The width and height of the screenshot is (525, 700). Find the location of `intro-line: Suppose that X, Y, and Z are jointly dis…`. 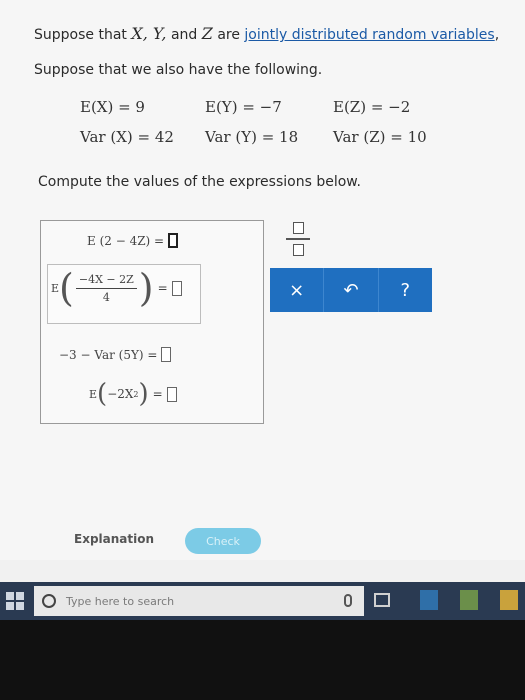

intro-line: Suppose that X, Y, and Z are jointly dis… is located at coordinates (266, 33).